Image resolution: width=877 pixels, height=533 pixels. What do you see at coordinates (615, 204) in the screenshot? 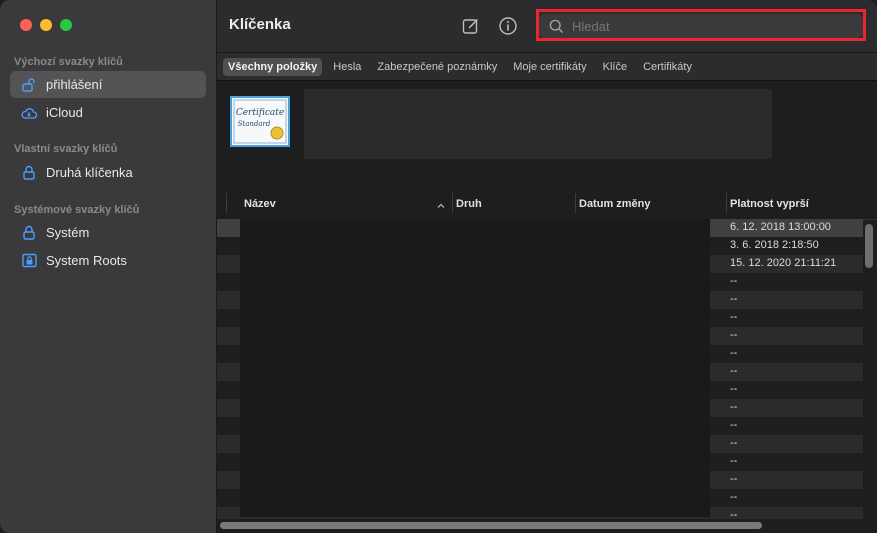
I see `column-header-modified: Datum změny` at bounding box center [615, 204].